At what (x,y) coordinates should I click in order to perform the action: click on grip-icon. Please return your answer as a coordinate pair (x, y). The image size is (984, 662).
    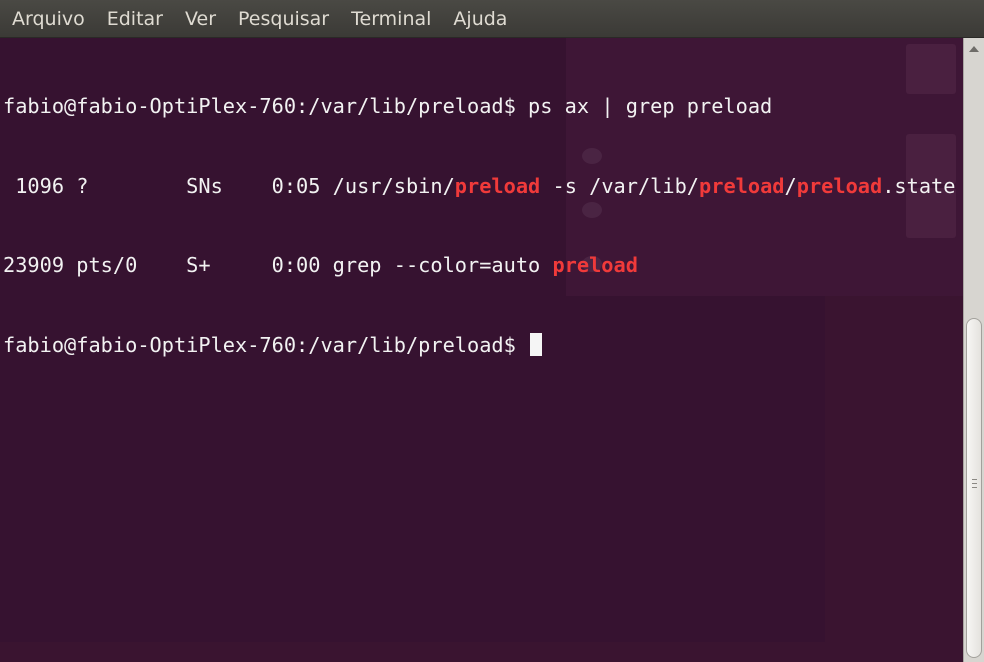
    Looking at the image, I should click on (974, 483).